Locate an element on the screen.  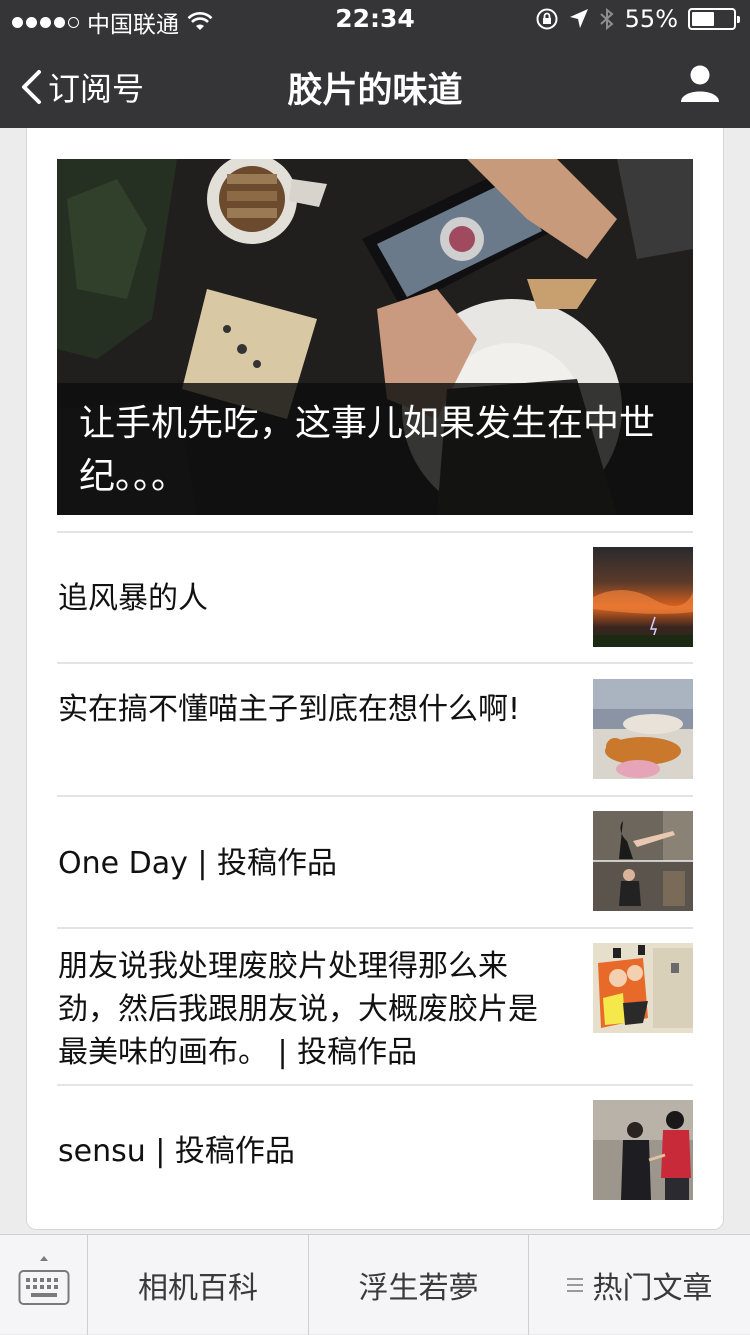
menu-tab-label: 相机百科 is located at coordinates (198, 1288).